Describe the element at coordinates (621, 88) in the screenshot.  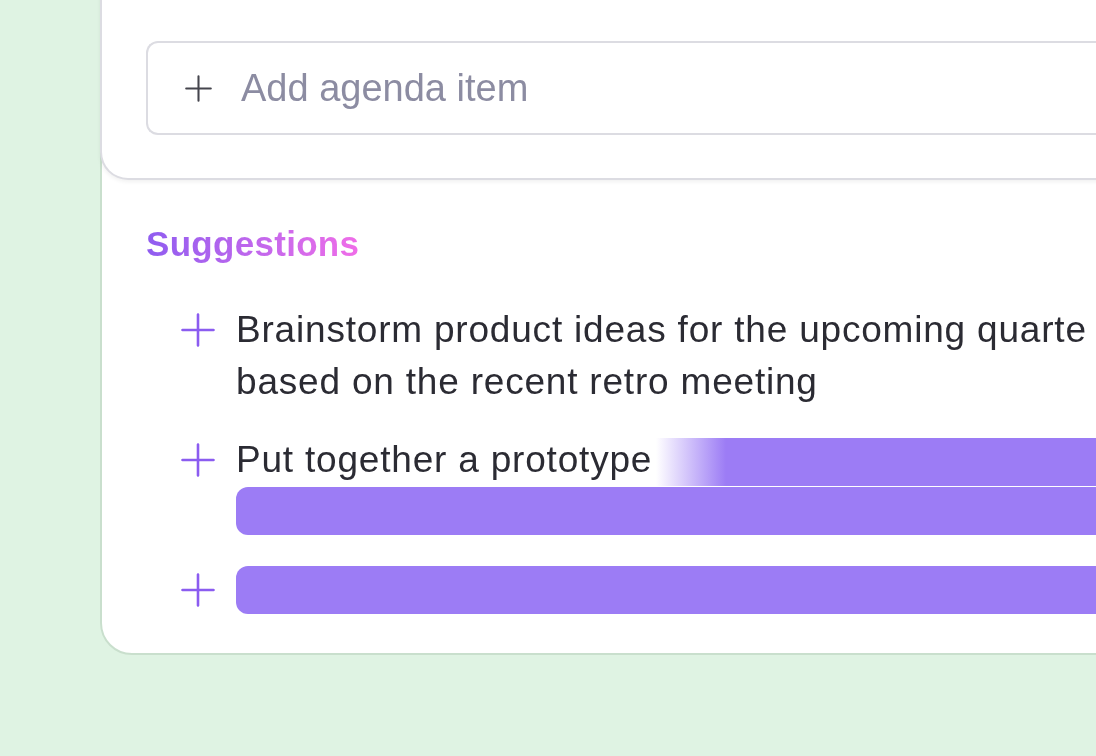
I see `agenda-input-field: Add agenda item` at that location.